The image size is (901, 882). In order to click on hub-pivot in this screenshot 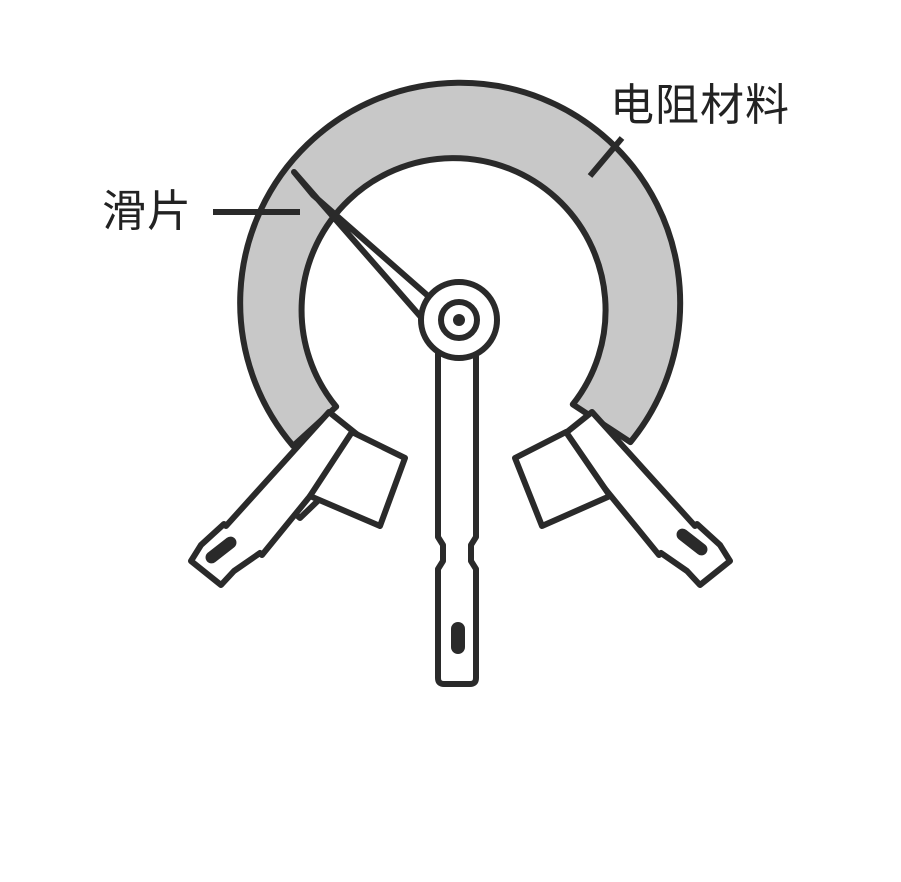, I will do `click(459, 320)`.